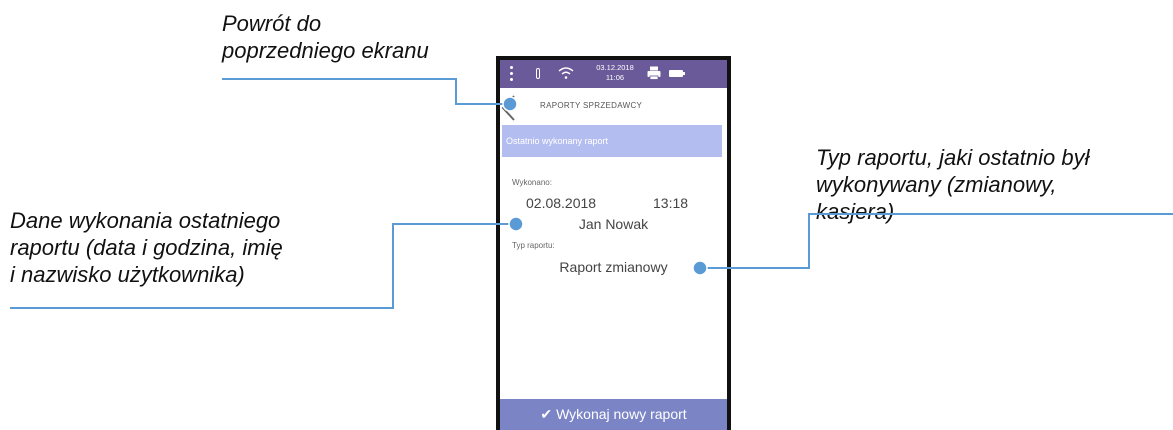 The width and height of the screenshot is (1173, 430). I want to click on printer-icon, so click(654, 73).